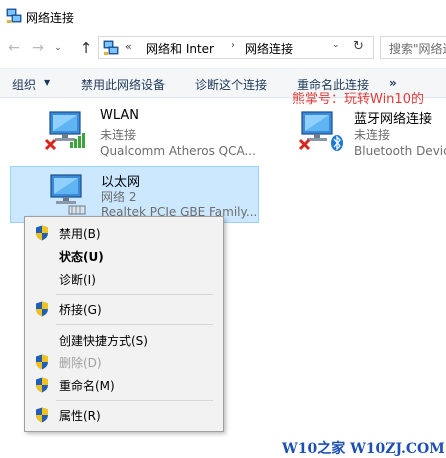 The height and width of the screenshot is (458, 446). What do you see at coordinates (124, 256) in the screenshot?
I see `menu-item-status: 状态(U)` at bounding box center [124, 256].